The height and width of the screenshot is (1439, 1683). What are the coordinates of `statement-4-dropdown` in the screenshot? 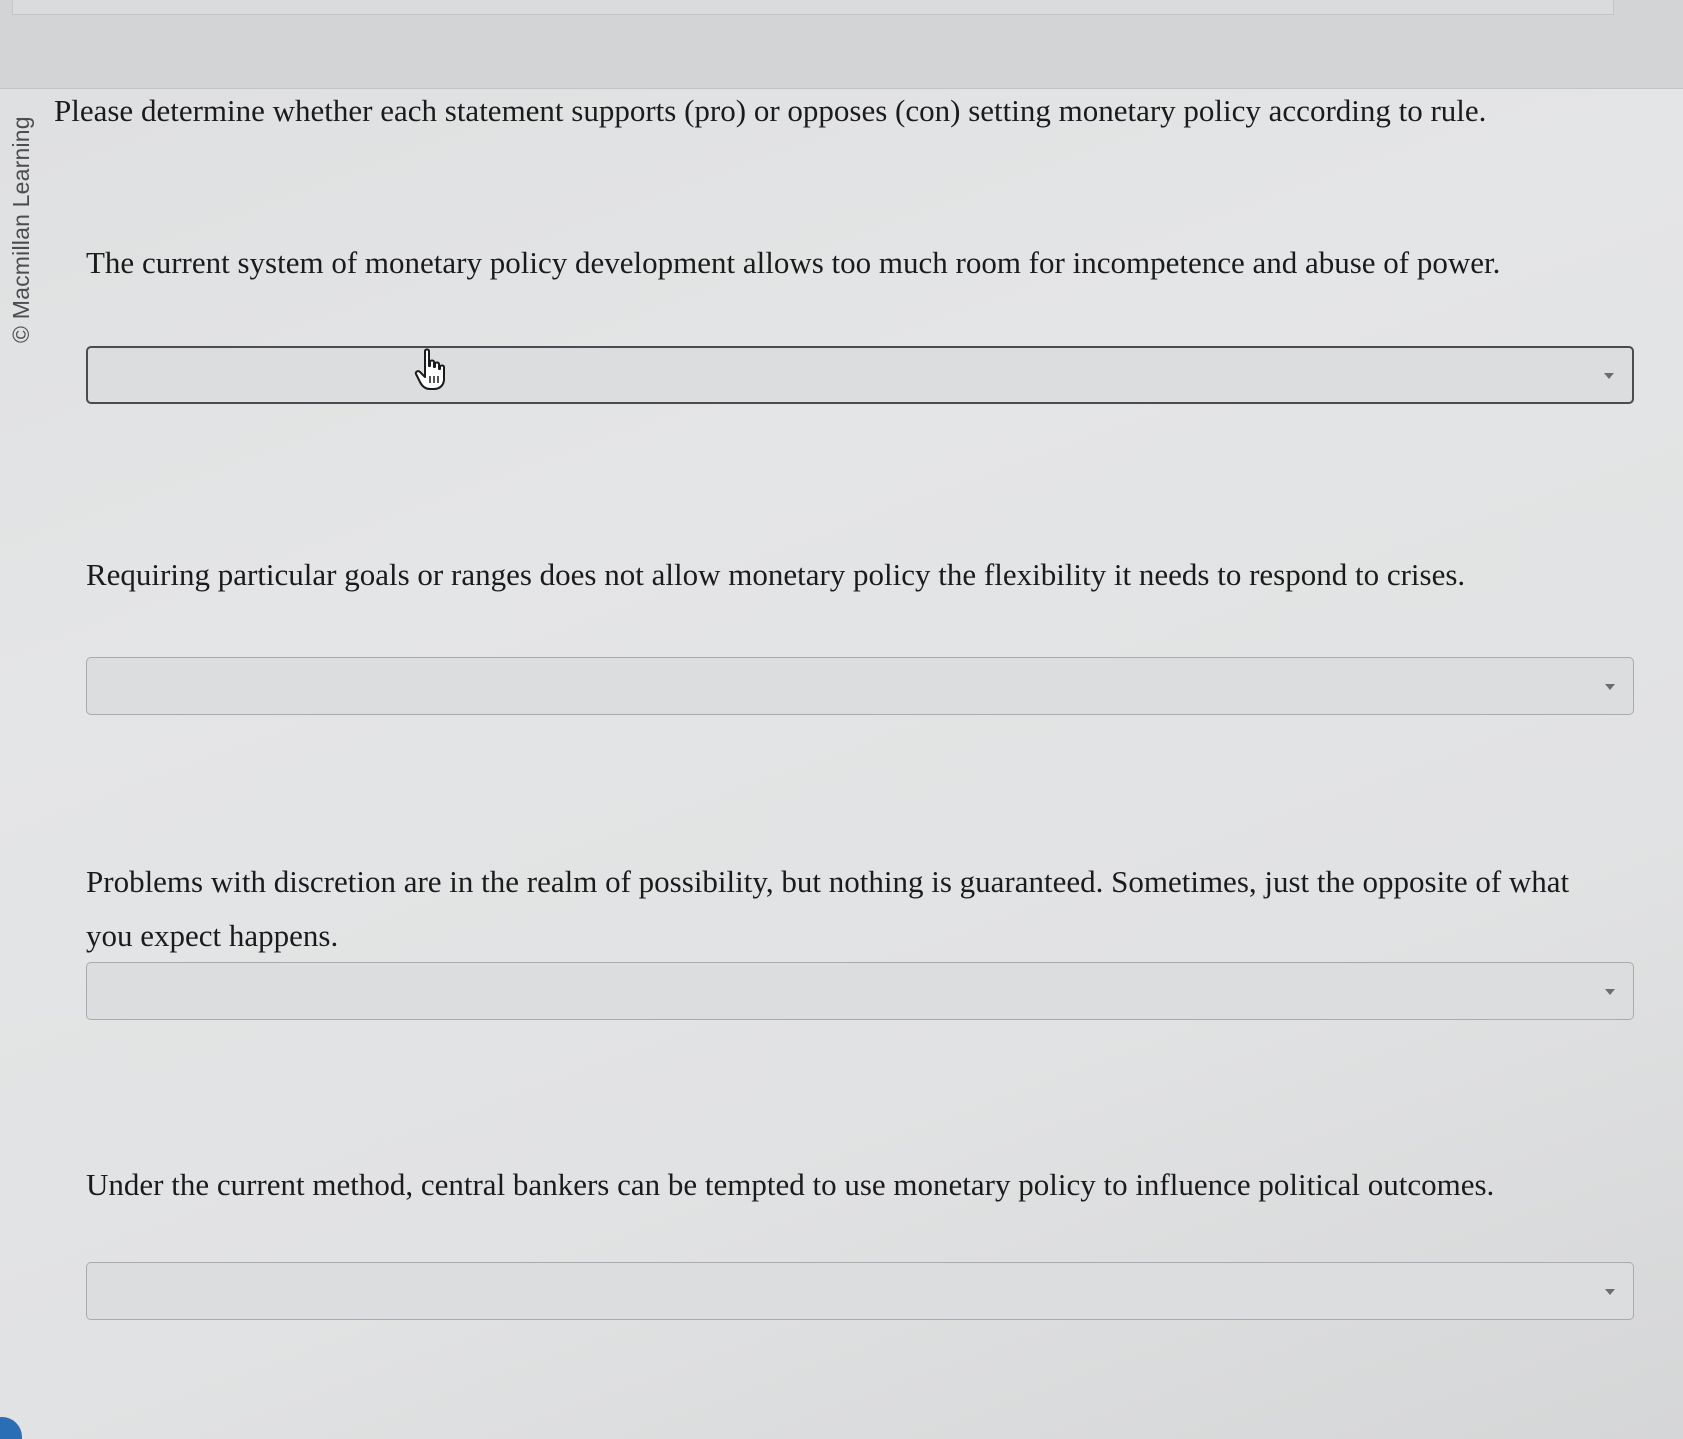 It's located at (860, 1291).